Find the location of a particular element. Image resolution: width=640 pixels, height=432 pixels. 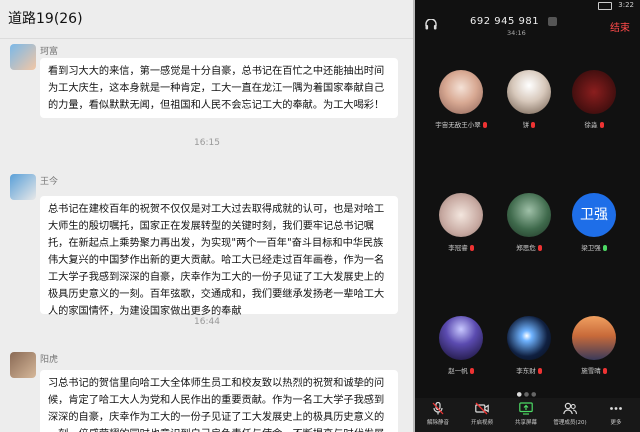

participant-tile: 李冠睿 is located at coordinates (461, 222).